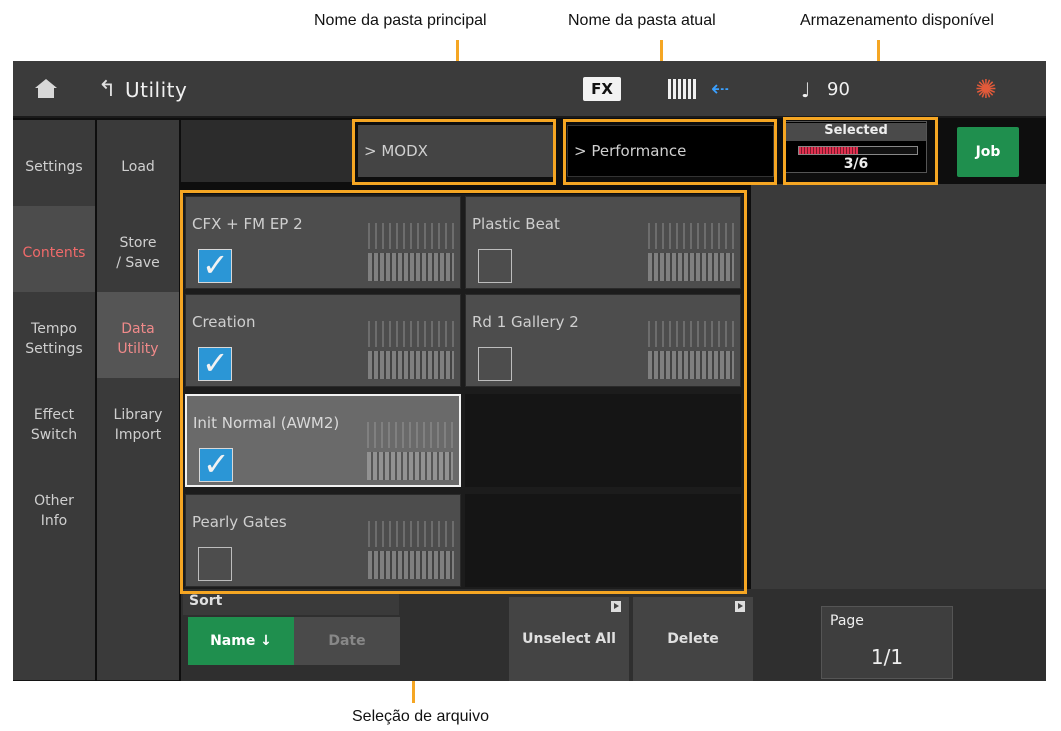 This screenshot has height=731, width=1061. Describe the element at coordinates (54, 512) in the screenshot. I see `tab-other-info: Other Info` at that location.